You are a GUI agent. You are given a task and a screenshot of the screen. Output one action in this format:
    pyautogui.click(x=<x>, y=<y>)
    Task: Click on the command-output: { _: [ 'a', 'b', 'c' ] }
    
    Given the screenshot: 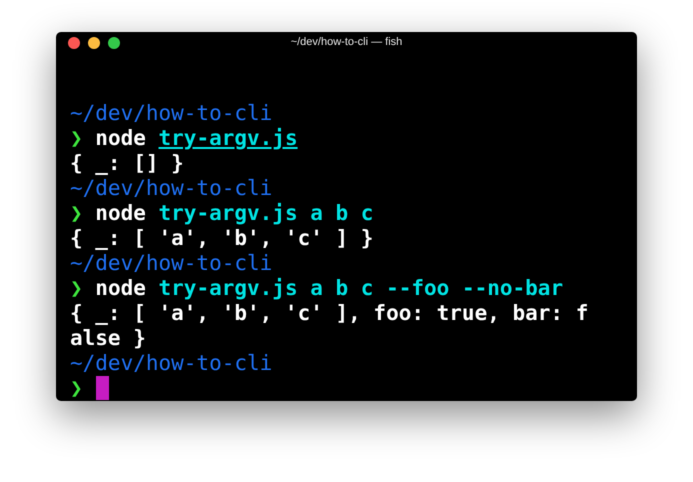 What is the action you would take?
    pyautogui.click(x=222, y=238)
    